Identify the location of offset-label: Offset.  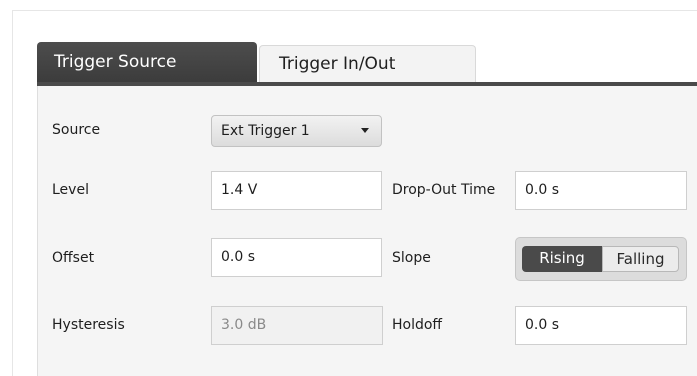
(73, 258).